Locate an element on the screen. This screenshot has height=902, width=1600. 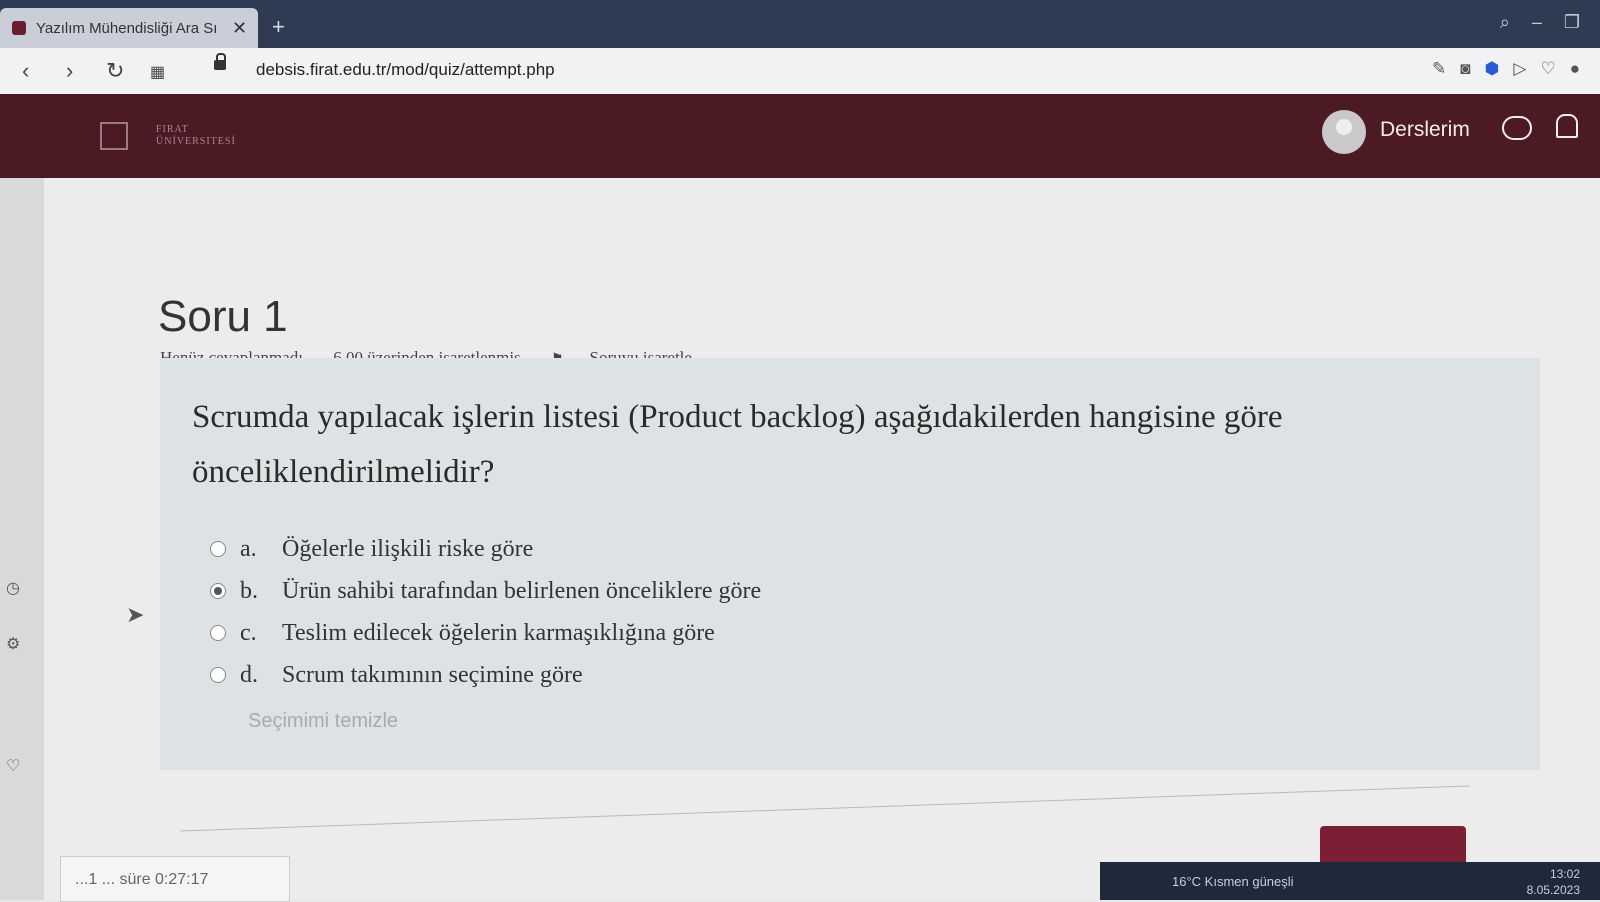
courses-link: Derslerim is located at coordinates (1425, 130).